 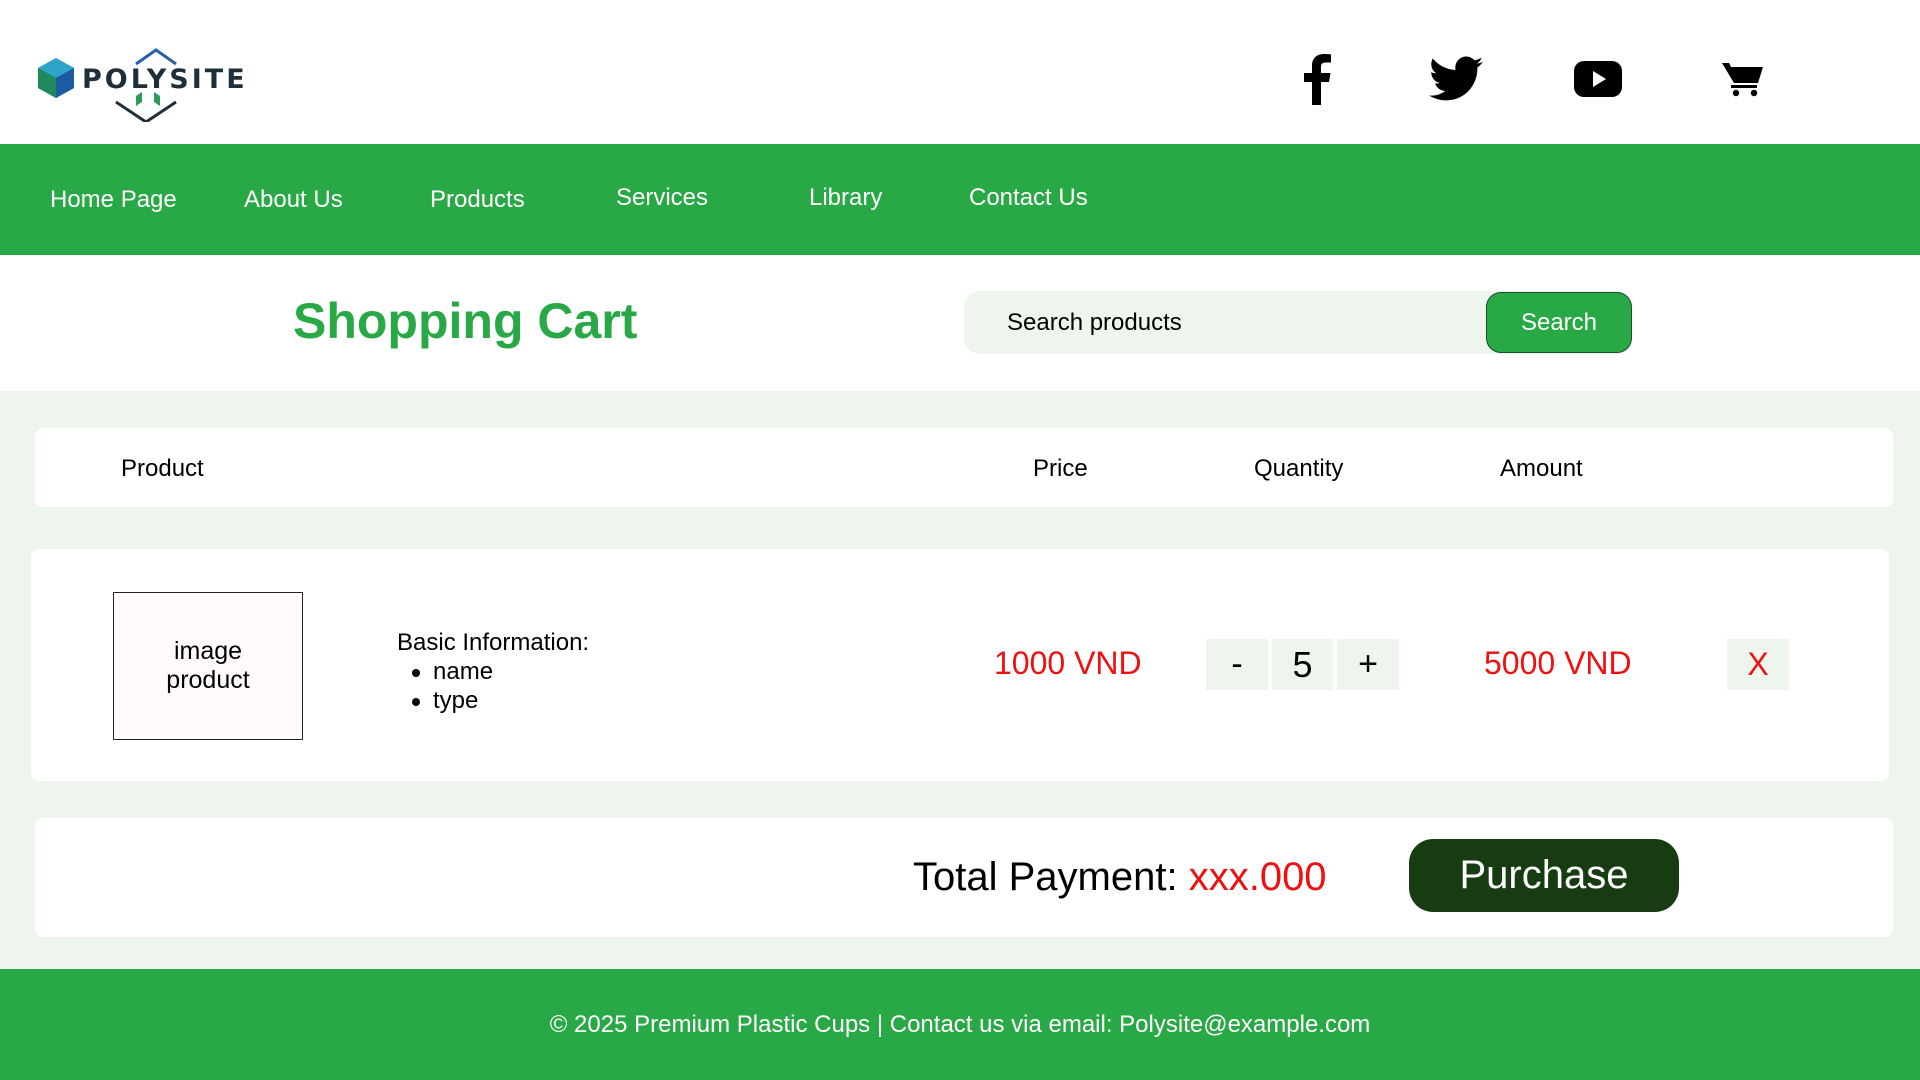 I want to click on total-summary: Total Payment: xxx.000 Purchase, so click(x=964, y=877).